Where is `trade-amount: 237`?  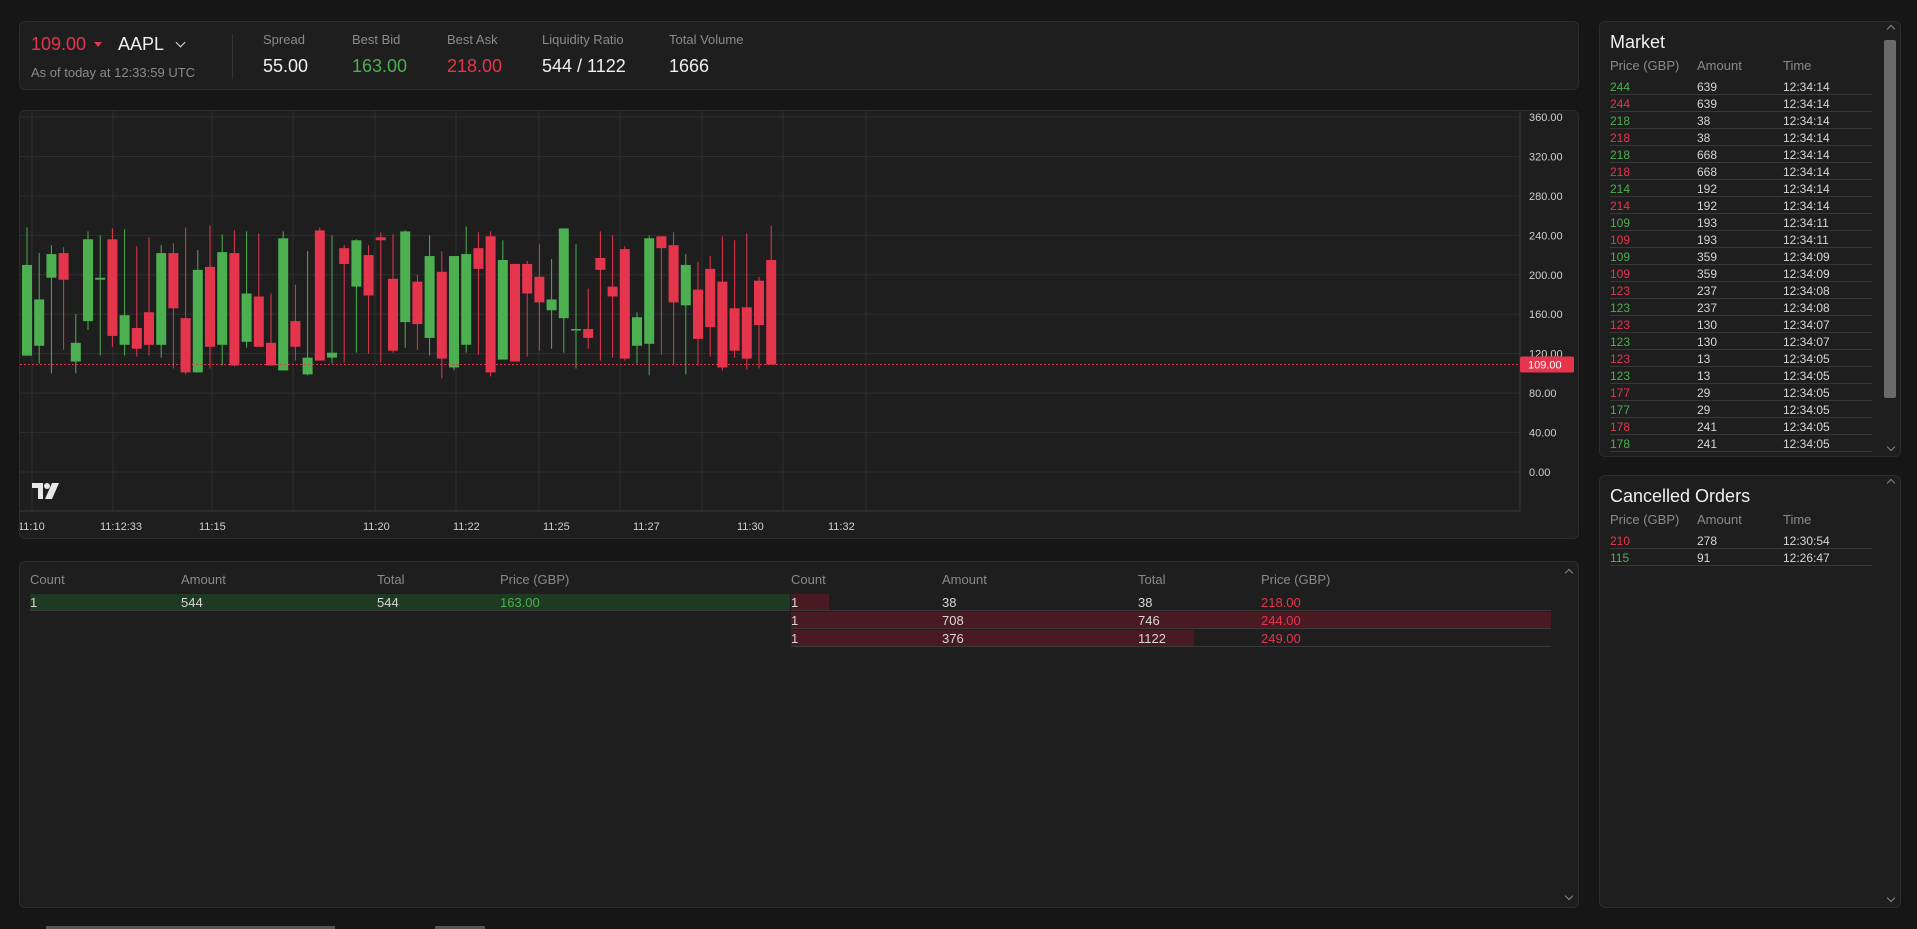 trade-amount: 237 is located at coordinates (1707, 308).